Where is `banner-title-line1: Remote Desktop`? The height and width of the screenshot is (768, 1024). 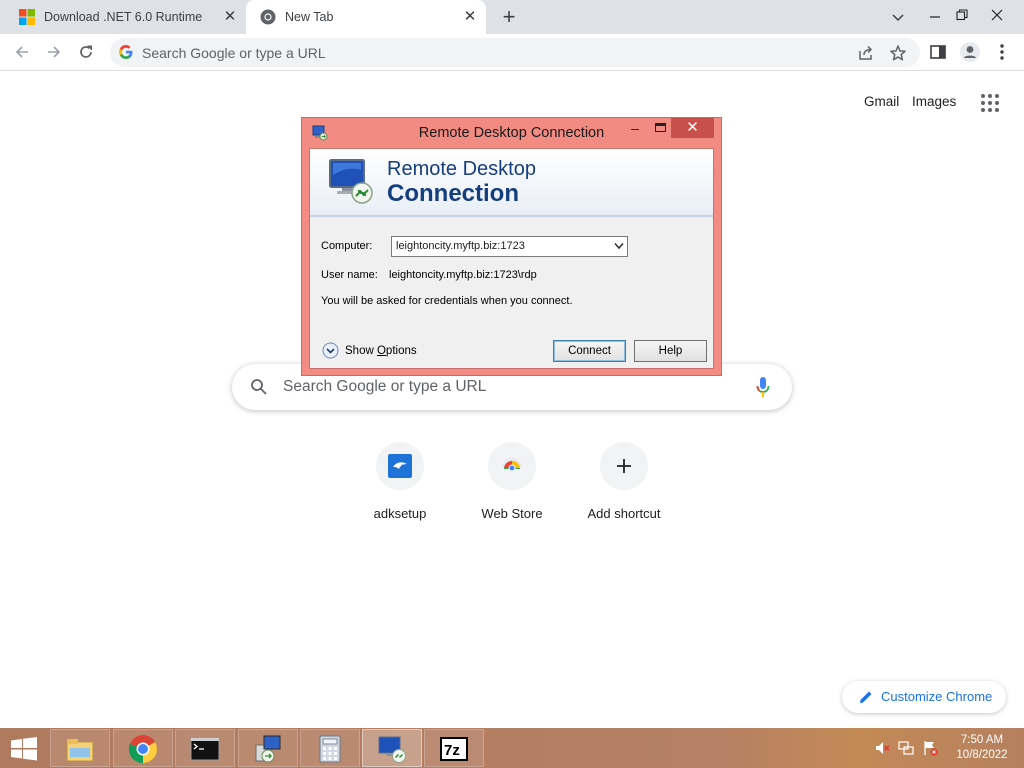 banner-title-line1: Remote Desktop is located at coordinates (461, 169).